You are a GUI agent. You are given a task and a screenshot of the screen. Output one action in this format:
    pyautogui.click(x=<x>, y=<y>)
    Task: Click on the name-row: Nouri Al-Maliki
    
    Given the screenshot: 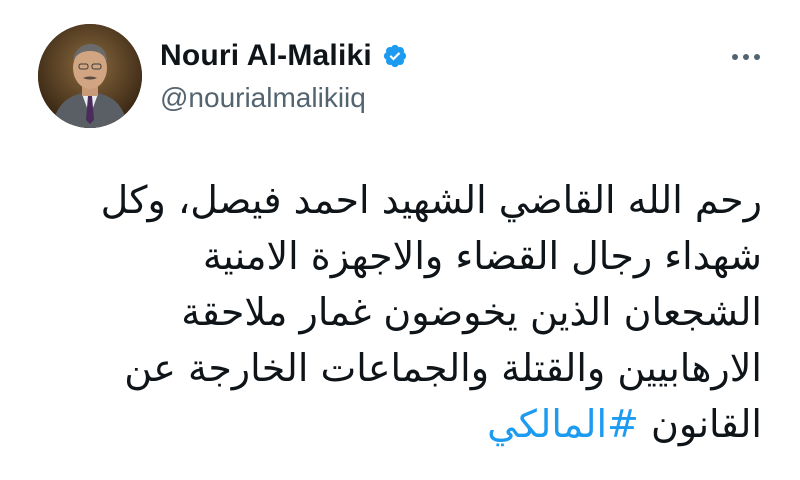 What is the action you would take?
    pyautogui.click(x=284, y=56)
    